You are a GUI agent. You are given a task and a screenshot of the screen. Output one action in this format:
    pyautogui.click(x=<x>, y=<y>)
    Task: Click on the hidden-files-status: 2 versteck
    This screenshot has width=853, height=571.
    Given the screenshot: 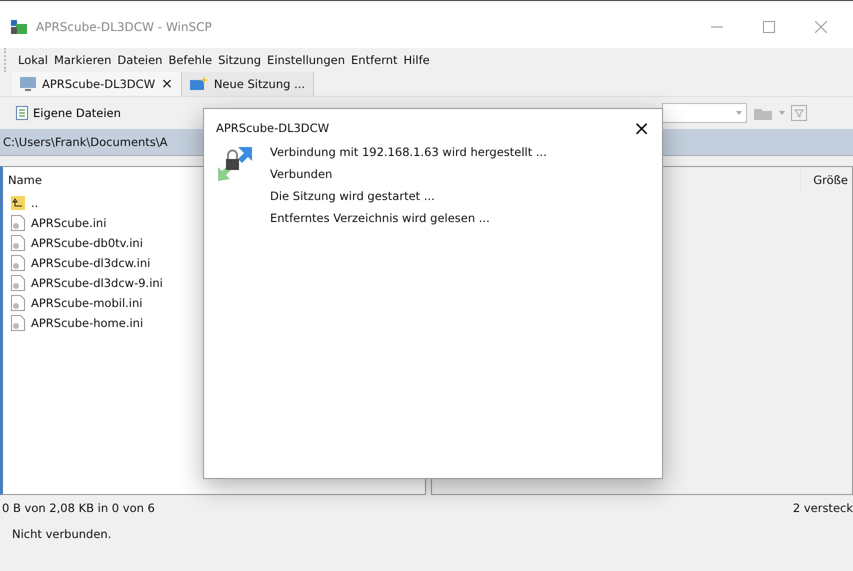 What is the action you would take?
    pyautogui.click(x=822, y=508)
    